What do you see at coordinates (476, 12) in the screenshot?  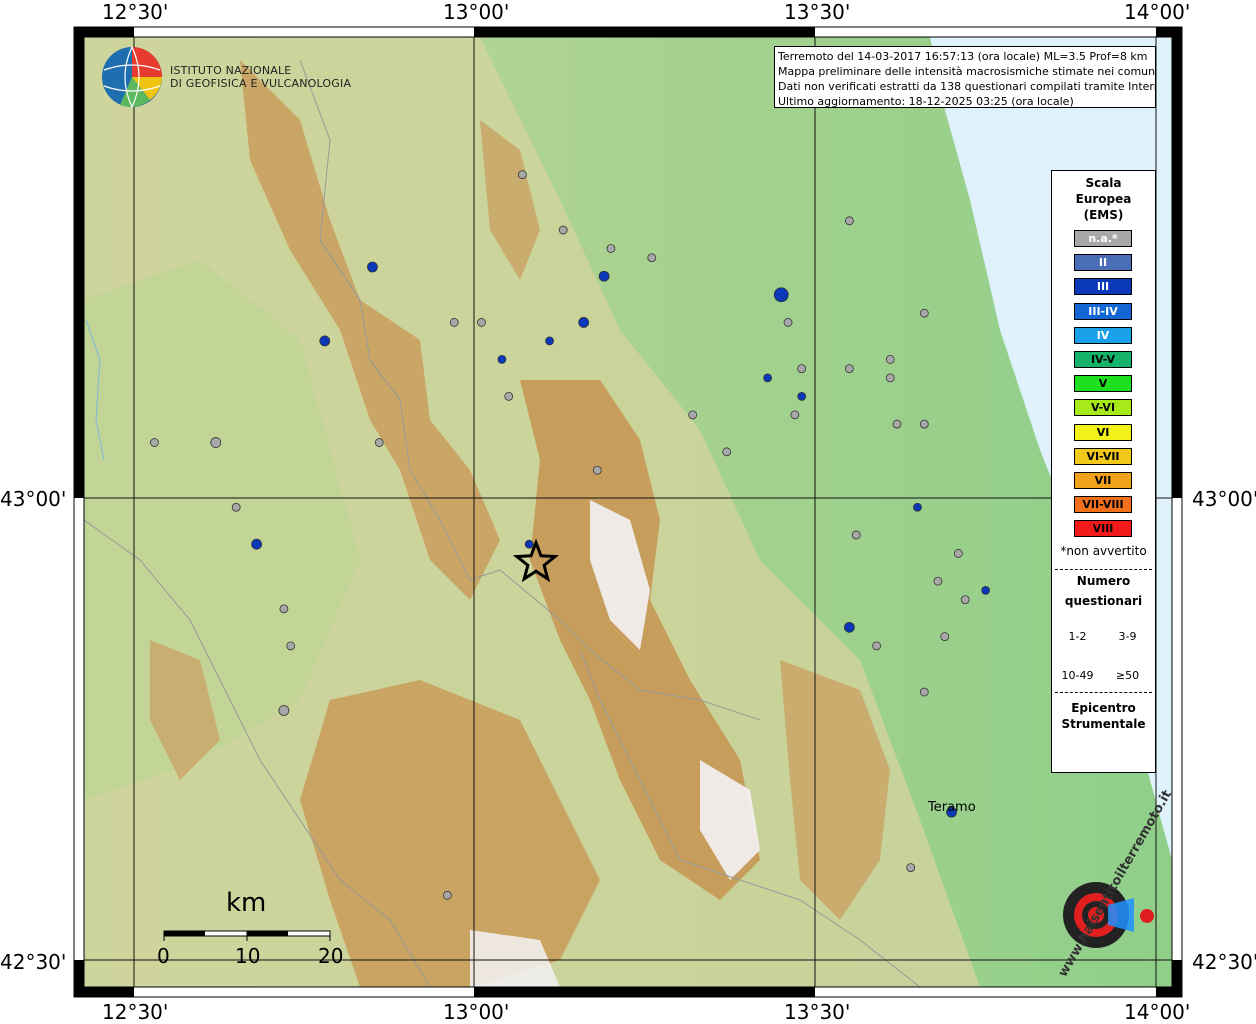 I see `lon-label-top: 13°00'` at bounding box center [476, 12].